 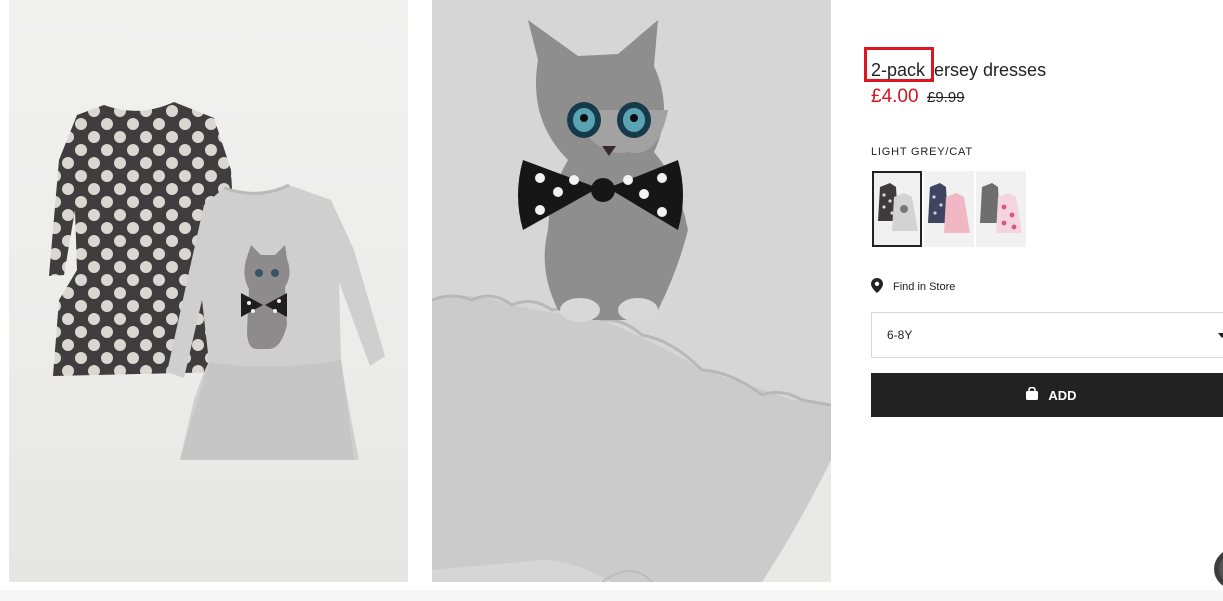 I want to click on add-to-bag-button: ADD, so click(x=1047, y=395).